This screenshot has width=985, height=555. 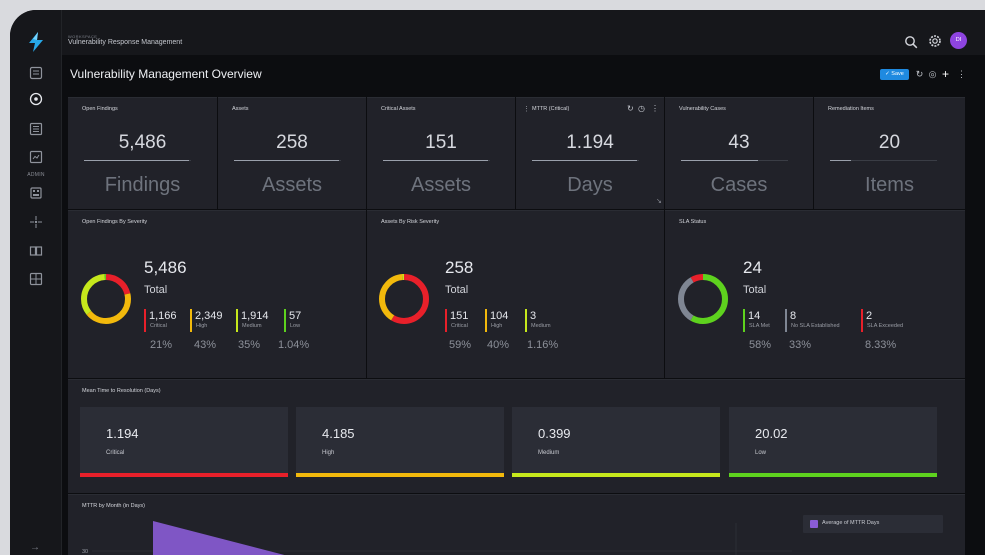 I want to click on stat-mttr-critical: MTTR (Critical) ⋮ ↻ ◷ ⋮ 1.194 Days ↘, so click(x=590, y=153).